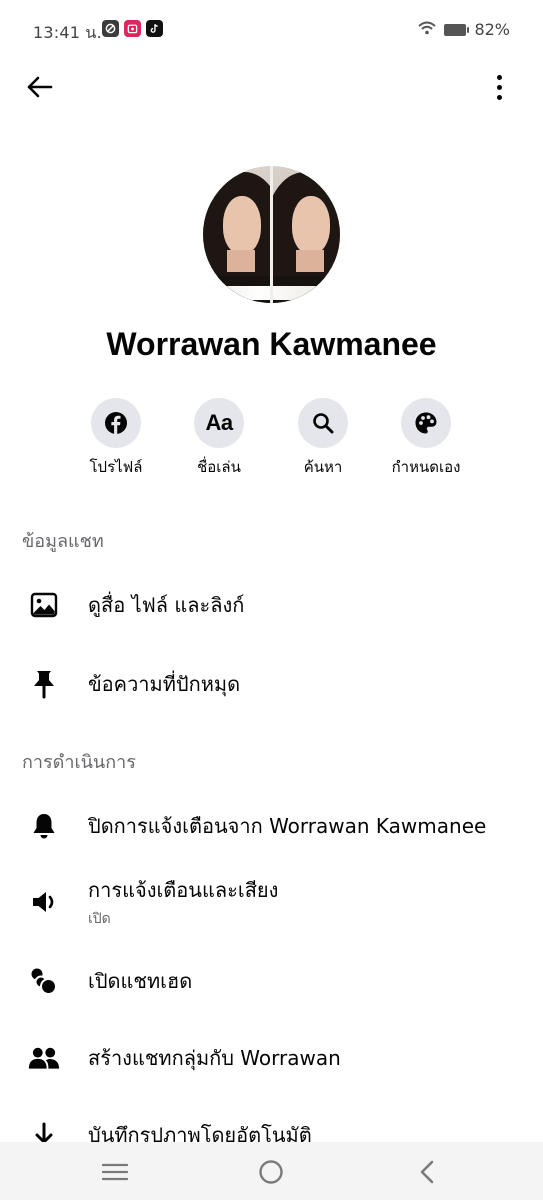  I want to click on system-back-button, so click(427, 1172).